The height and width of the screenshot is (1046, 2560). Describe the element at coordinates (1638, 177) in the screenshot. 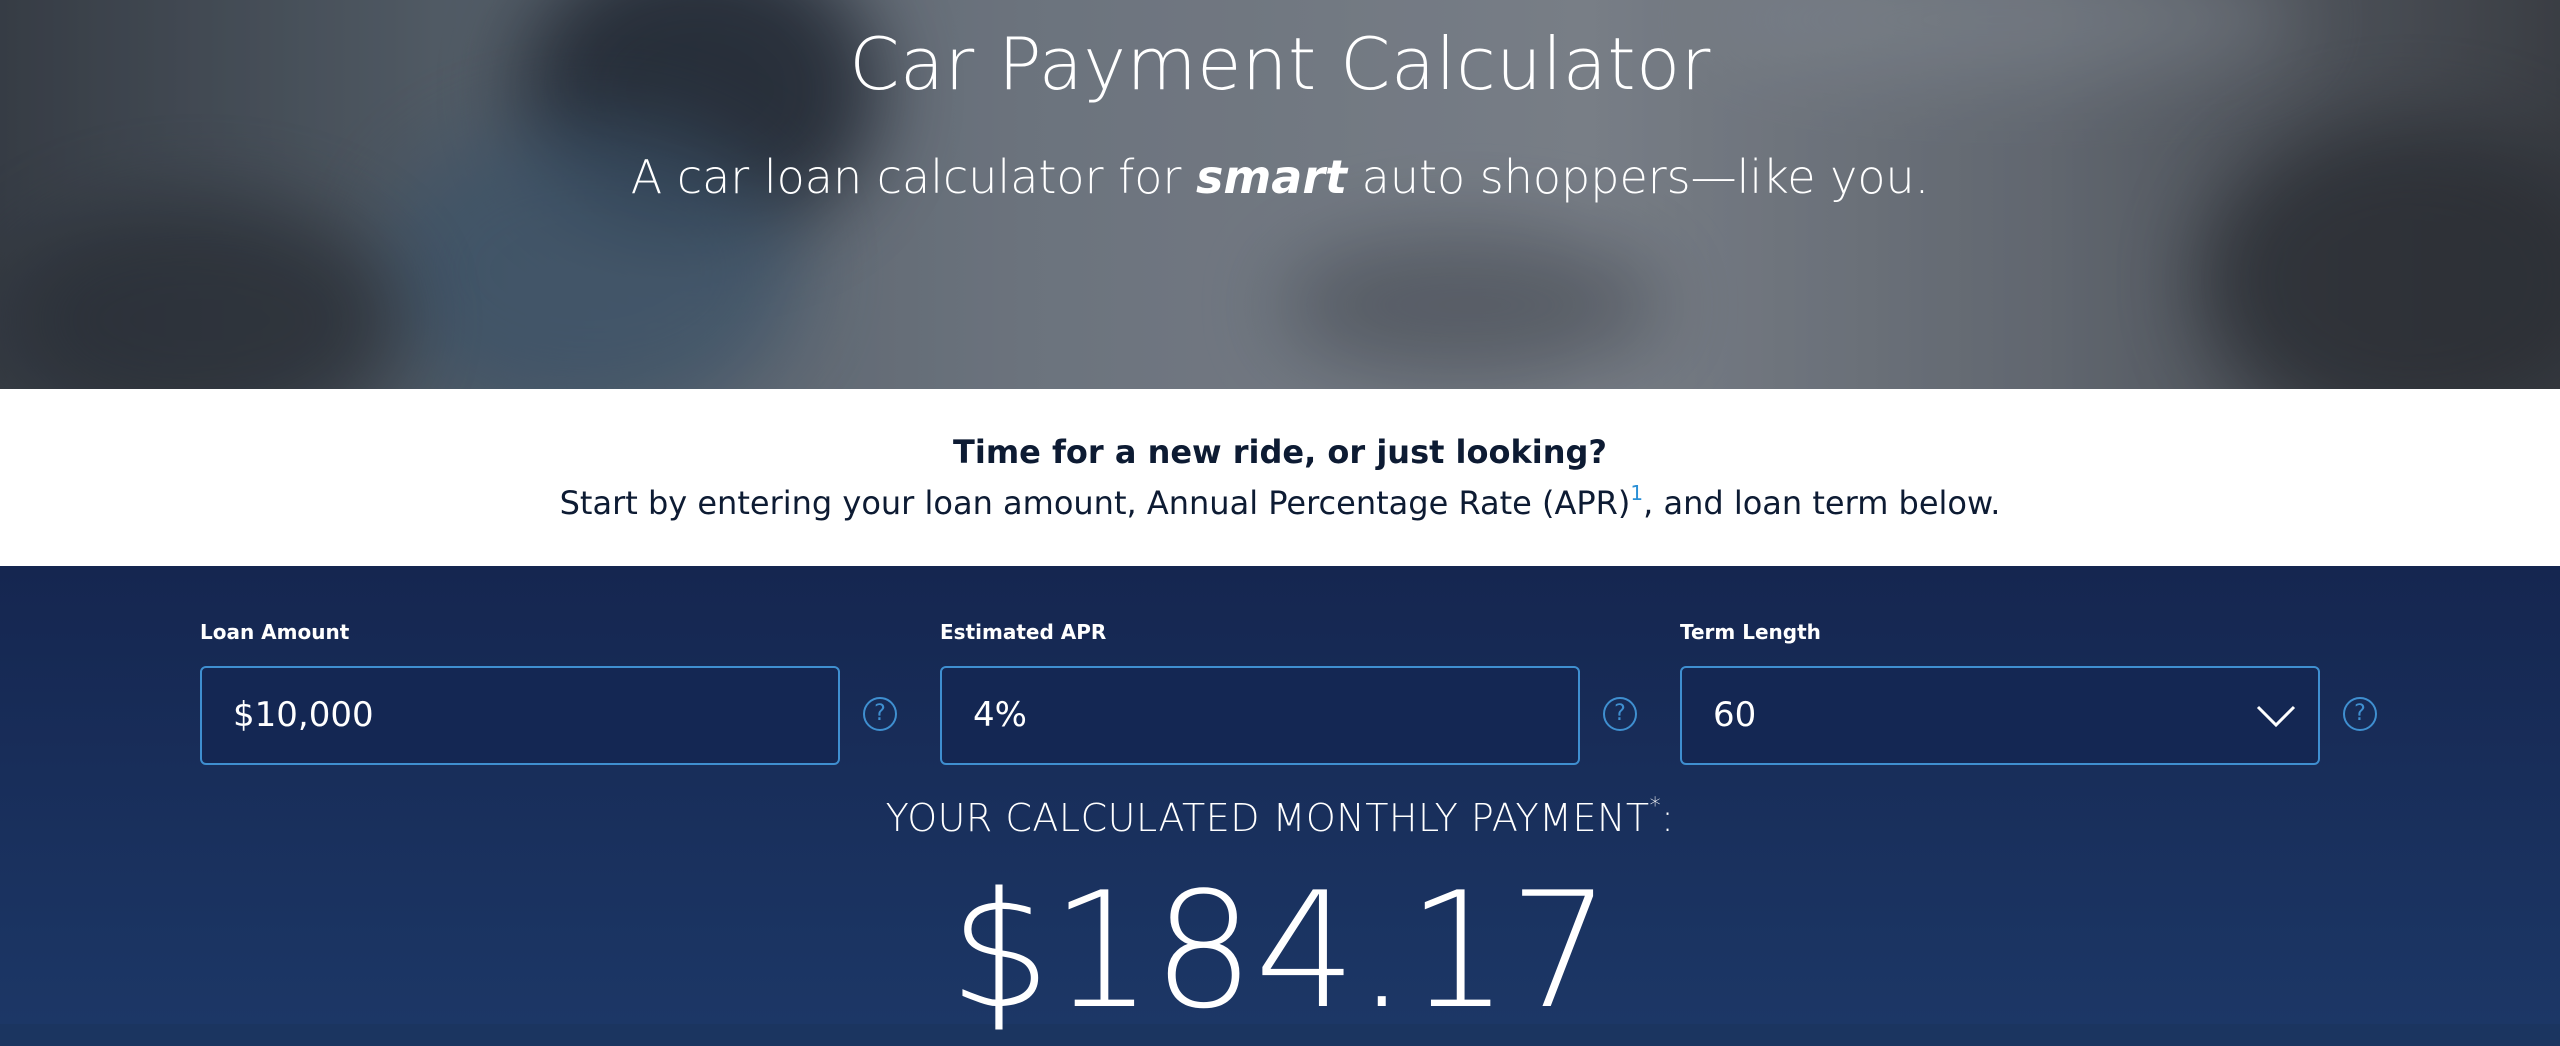

I see `hero-subtitle-post: auto shoppers—like you.` at that location.